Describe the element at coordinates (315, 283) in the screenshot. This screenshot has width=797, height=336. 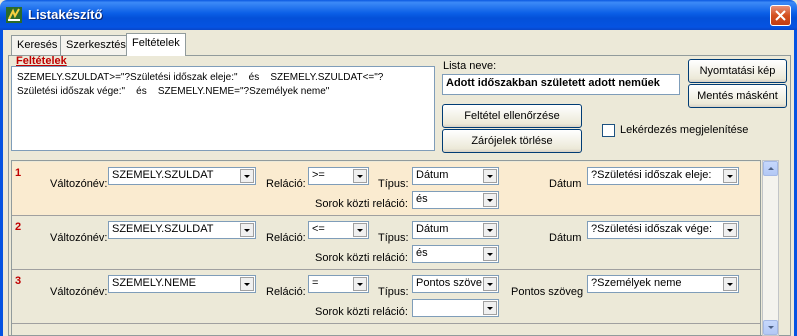
I see `relation-value: =` at that location.